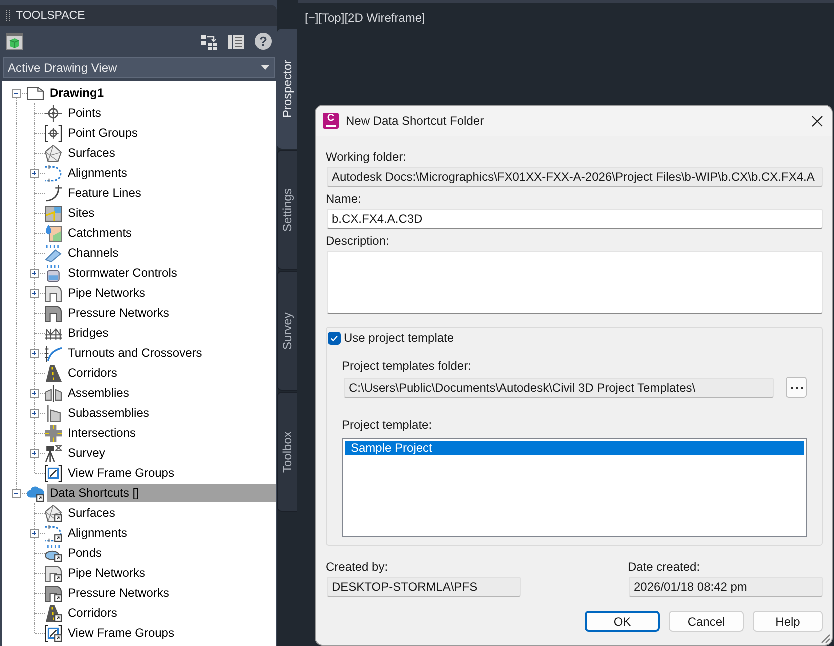  Describe the element at coordinates (88, 333) in the screenshot. I see `tree-item: Bridges` at that location.